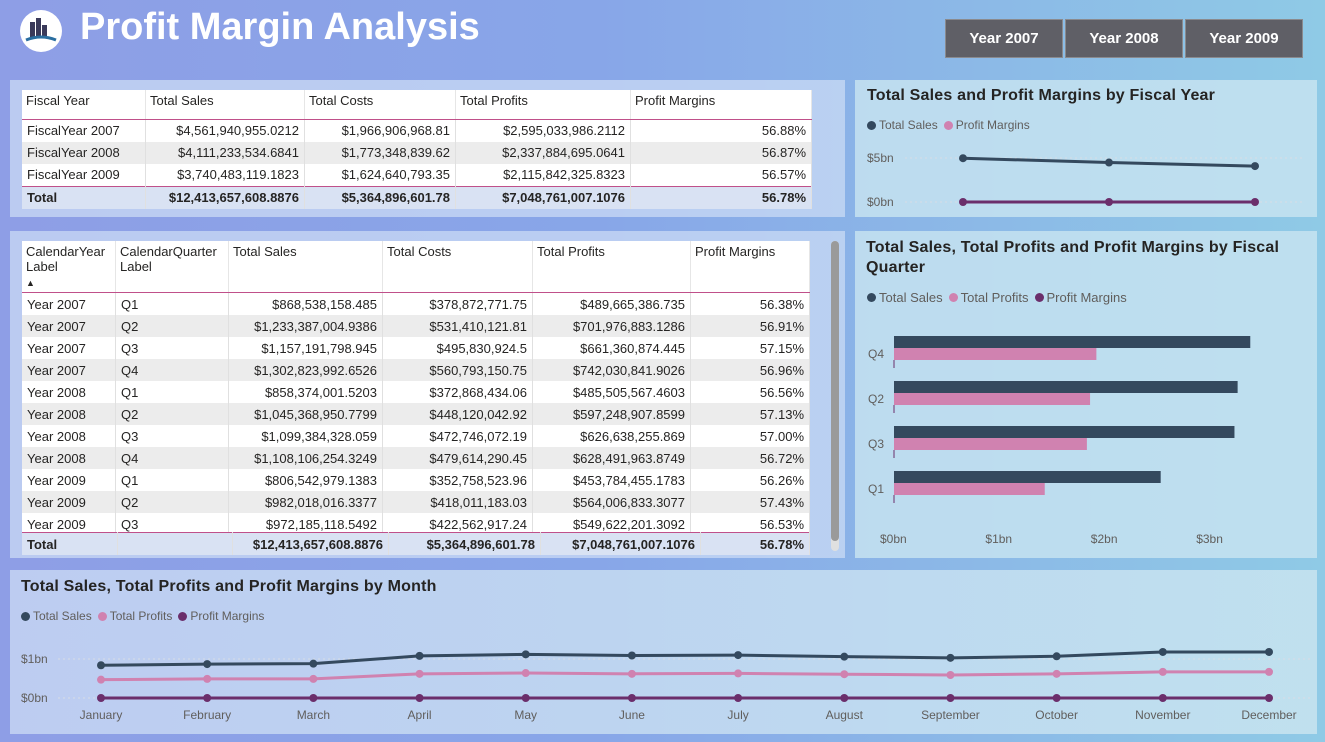  Describe the element at coordinates (84, 105) in the screenshot. I see `col-header-fiscal-year: Fiscal Year` at that location.